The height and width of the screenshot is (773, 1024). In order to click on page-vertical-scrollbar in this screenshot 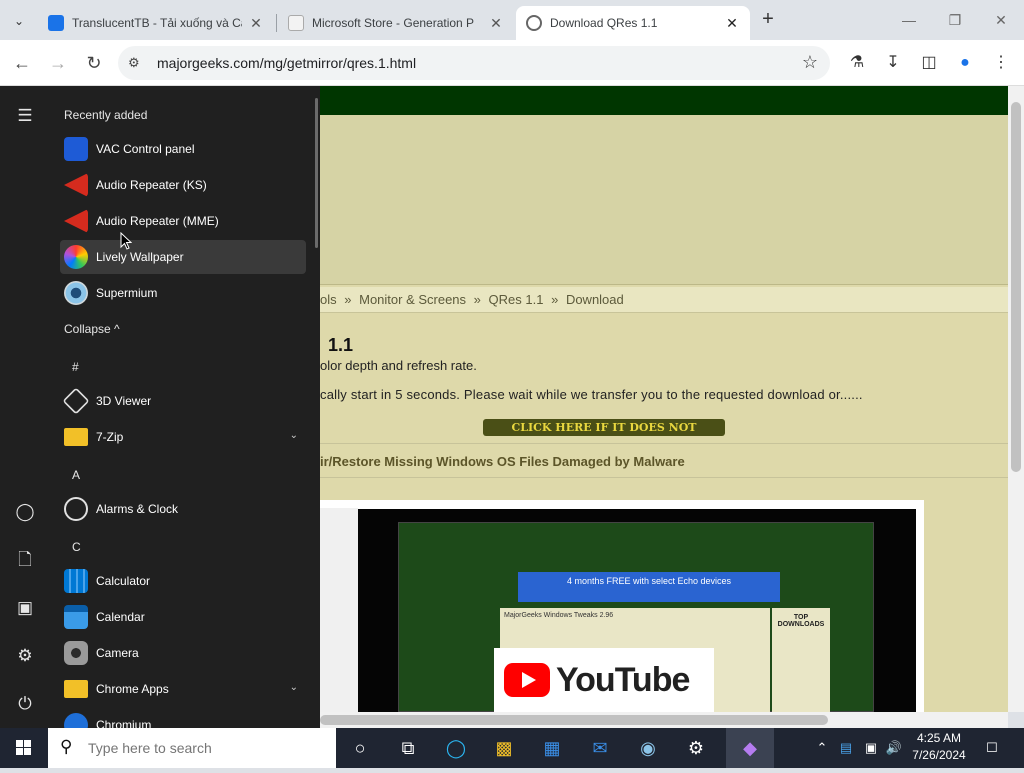, I will do `click(1016, 399)`.